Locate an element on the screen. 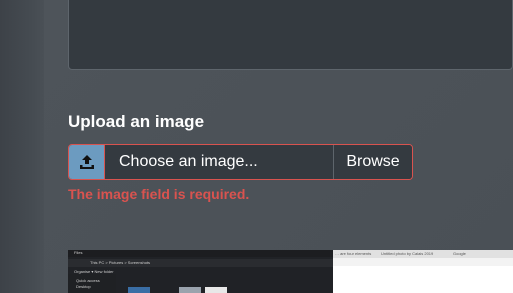  upload-icon-box is located at coordinates (87, 162).